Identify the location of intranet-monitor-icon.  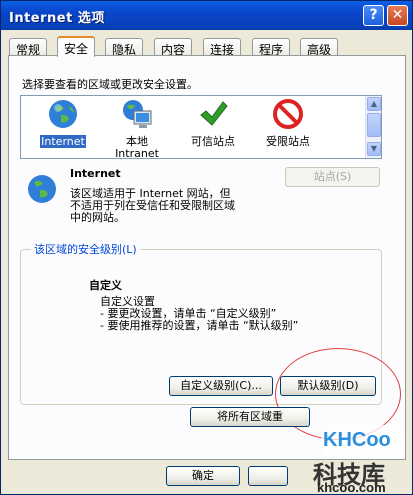
(137, 114).